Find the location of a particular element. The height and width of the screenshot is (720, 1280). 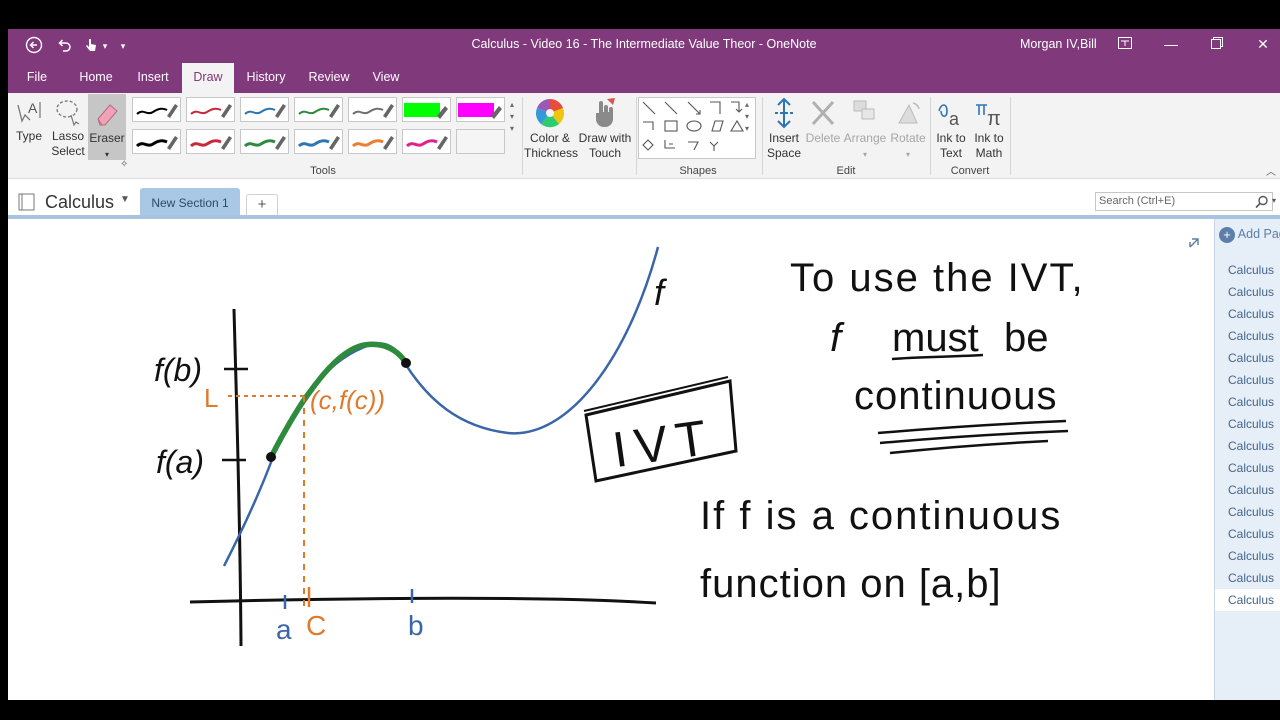

shapes-scroll: ▴ ▾ ▾ is located at coordinates (747, 117).